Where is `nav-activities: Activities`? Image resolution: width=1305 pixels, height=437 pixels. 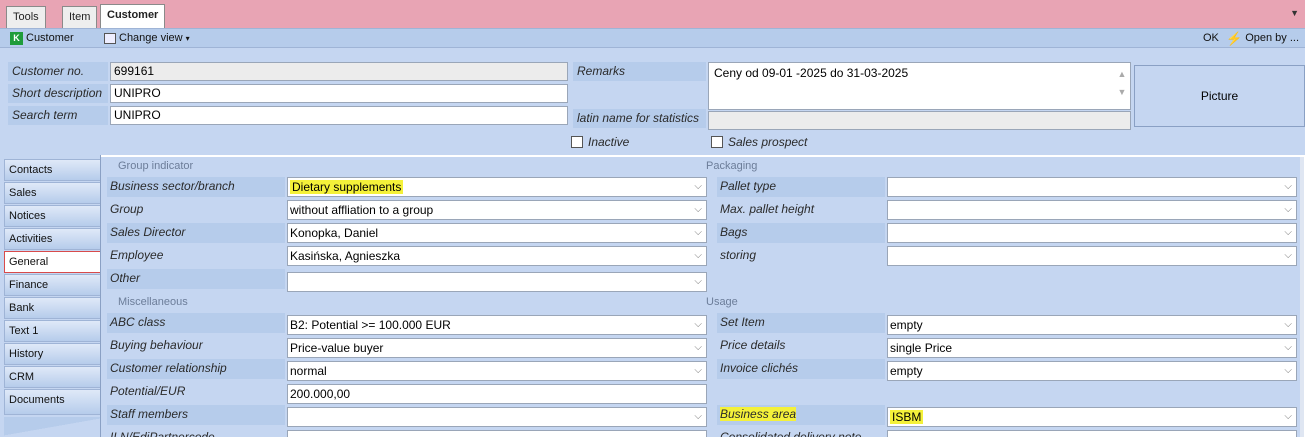 nav-activities: Activities is located at coordinates (52, 239).